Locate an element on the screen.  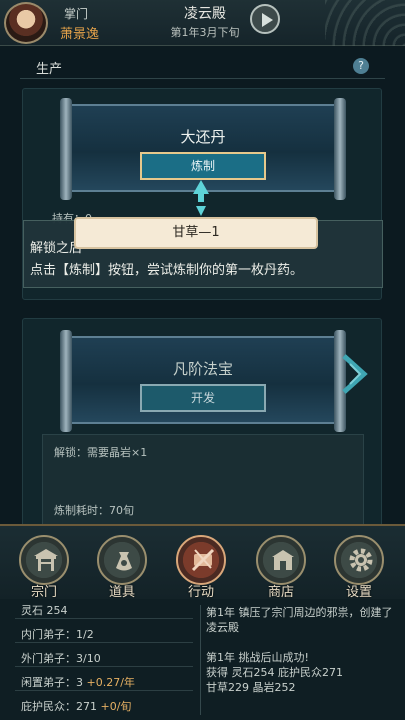
gear-icon is located at coordinates (361, 560).